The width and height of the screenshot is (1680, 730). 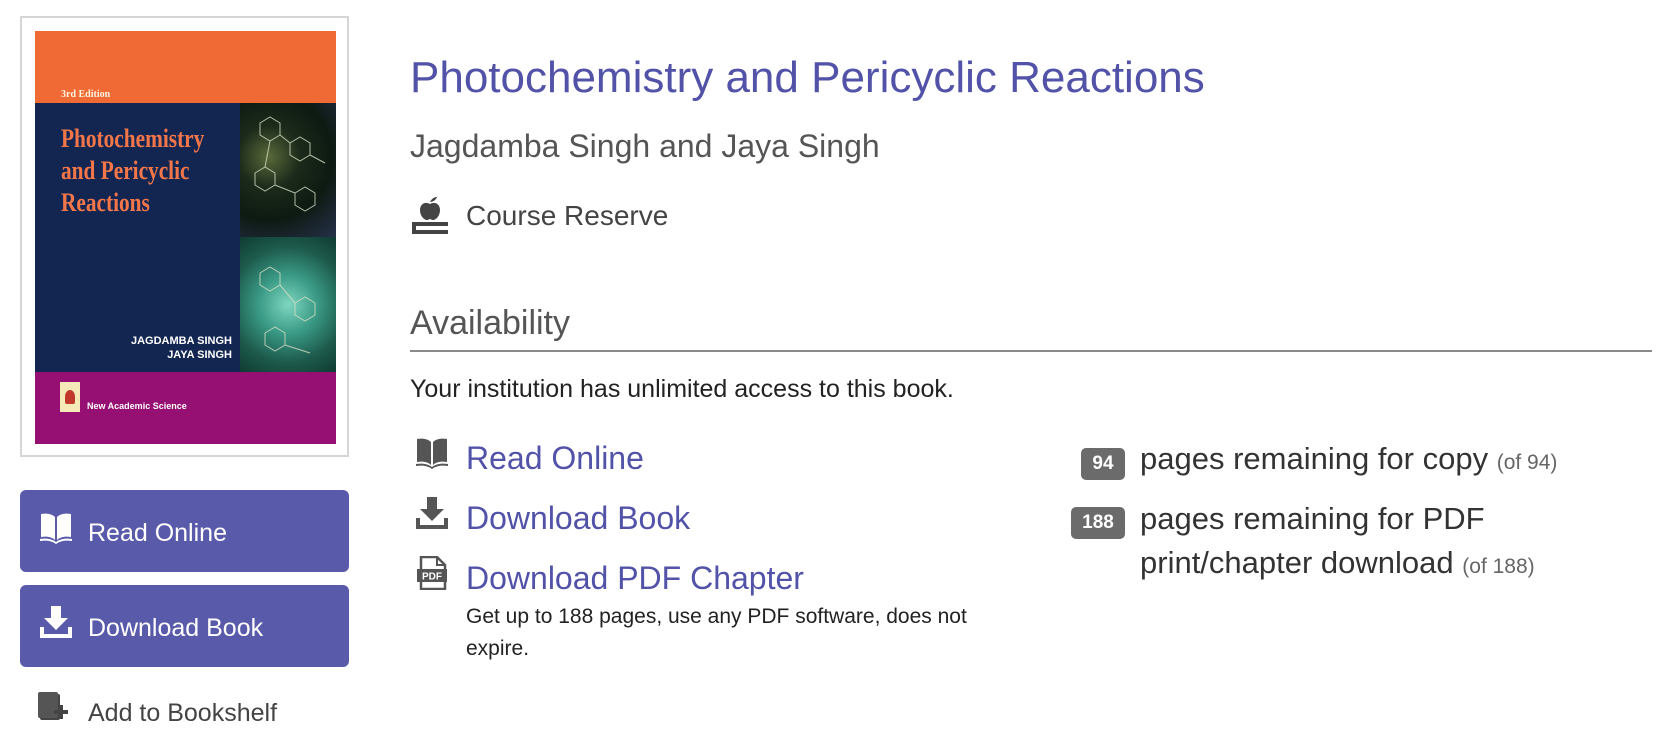 What do you see at coordinates (133, 170) in the screenshot?
I see `cover-title: Photochemistry and Pericyclic Reactions` at bounding box center [133, 170].